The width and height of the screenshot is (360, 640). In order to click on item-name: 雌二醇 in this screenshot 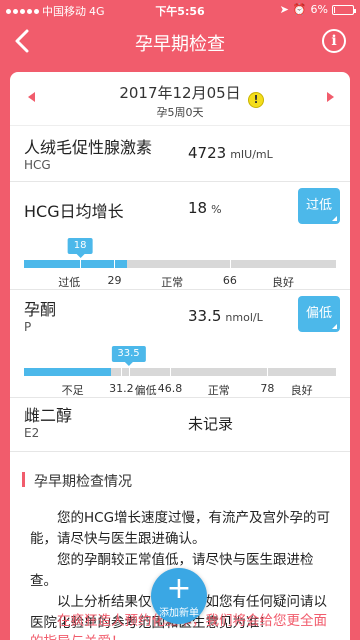, I will do `click(48, 415)`.